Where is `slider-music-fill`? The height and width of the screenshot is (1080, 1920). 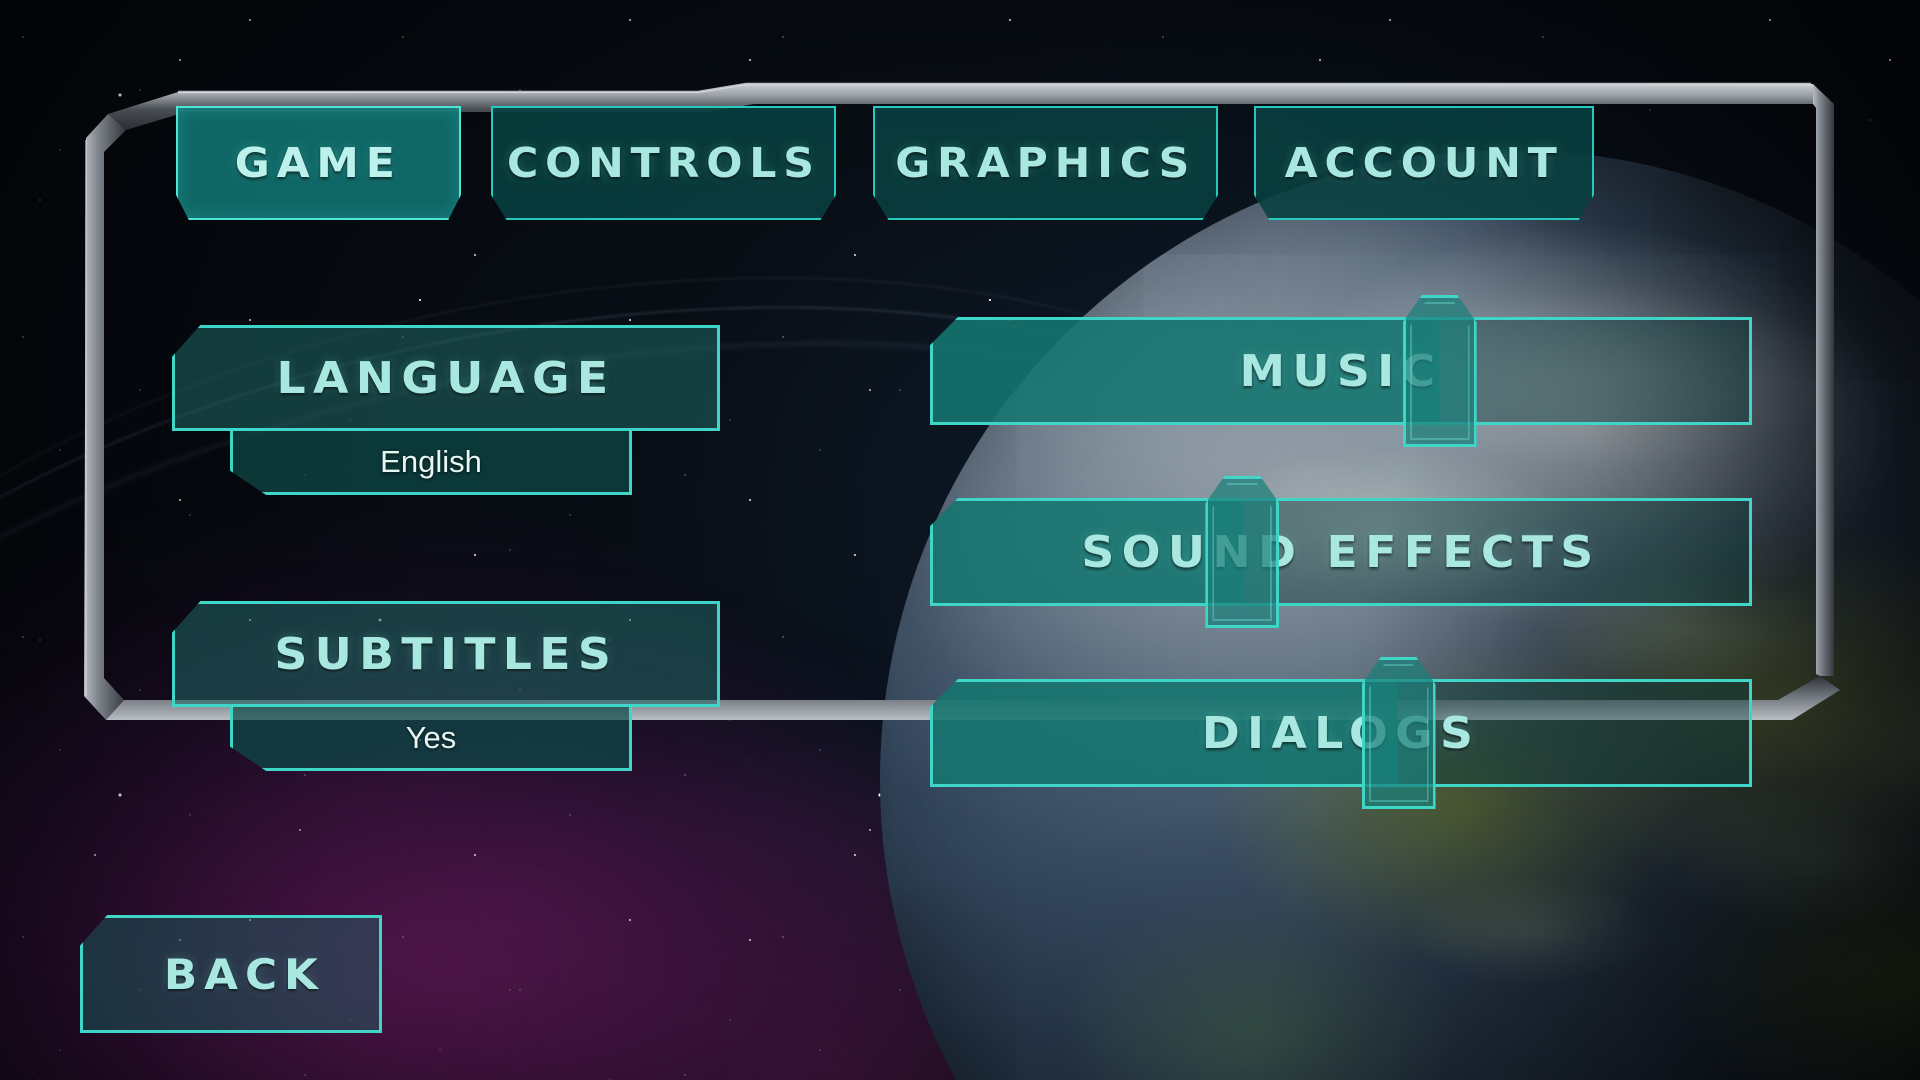 slider-music-fill is located at coordinates (1186, 371).